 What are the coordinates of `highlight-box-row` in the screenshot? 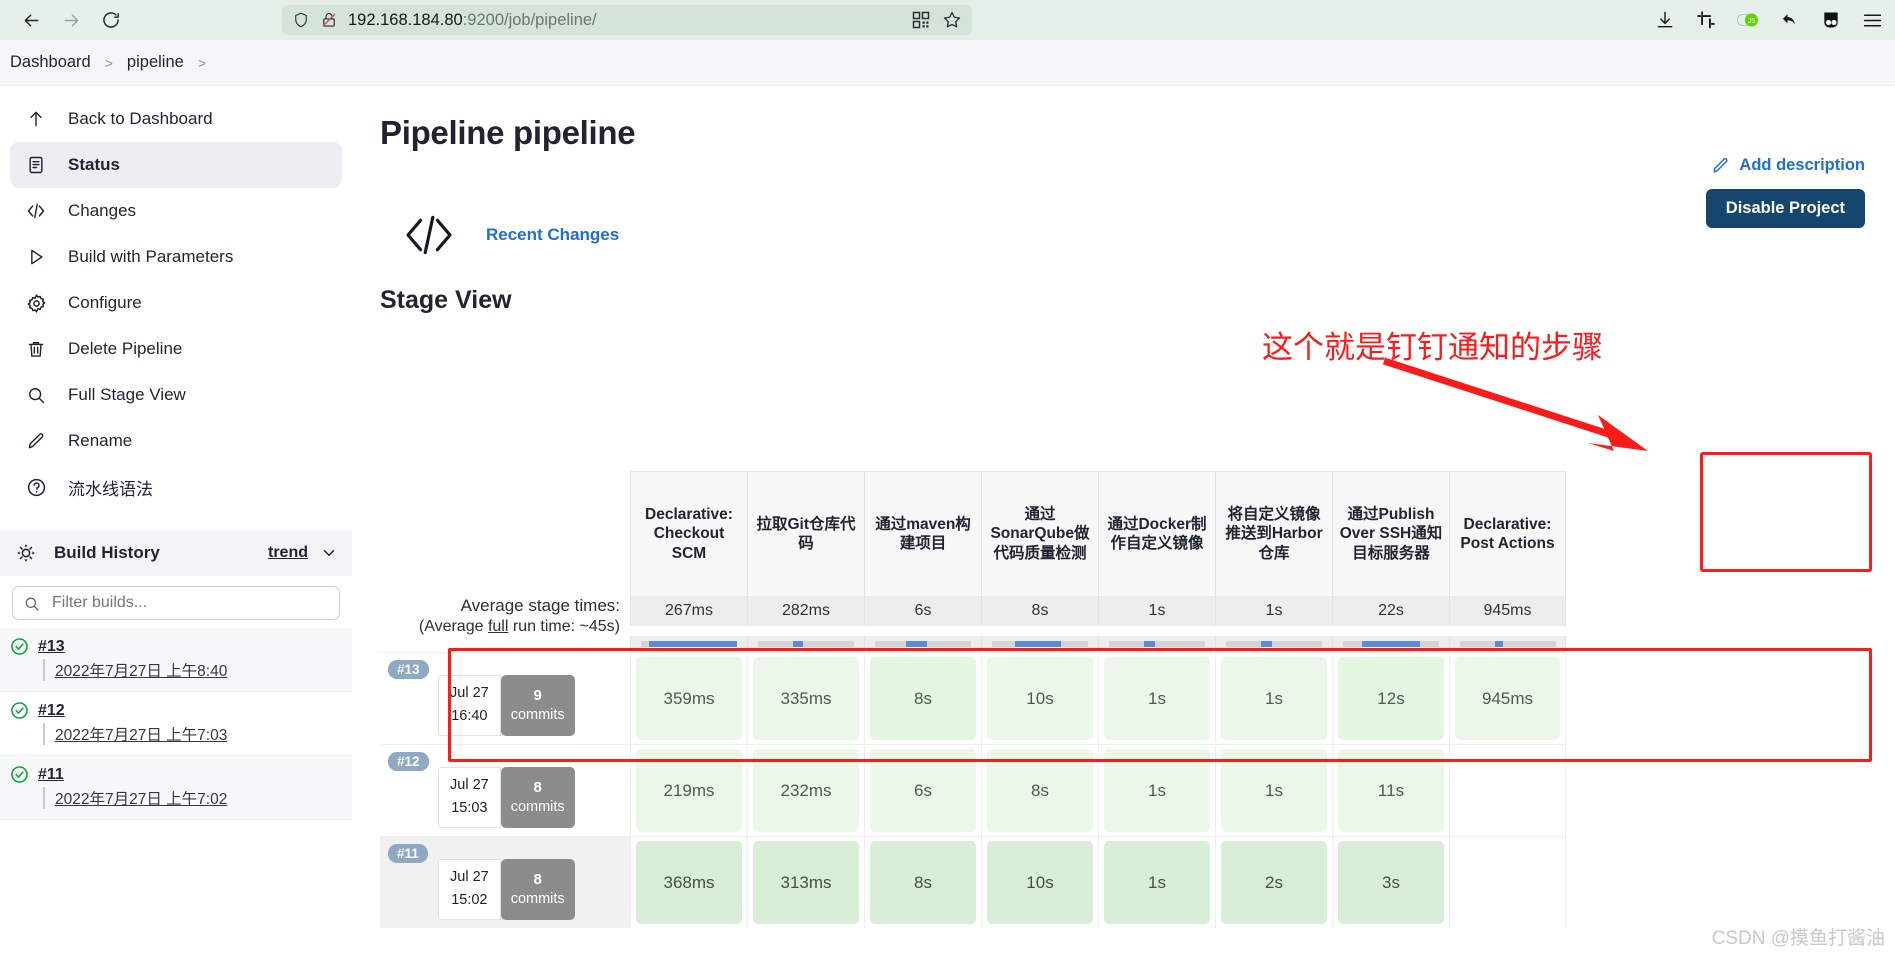 It's located at (1160, 705).